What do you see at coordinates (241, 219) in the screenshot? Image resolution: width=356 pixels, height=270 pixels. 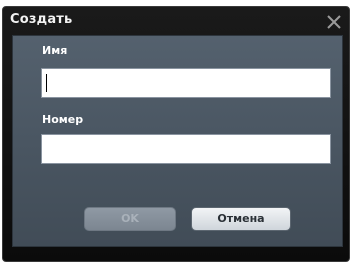 I see `cancel-button: Отмена` at bounding box center [241, 219].